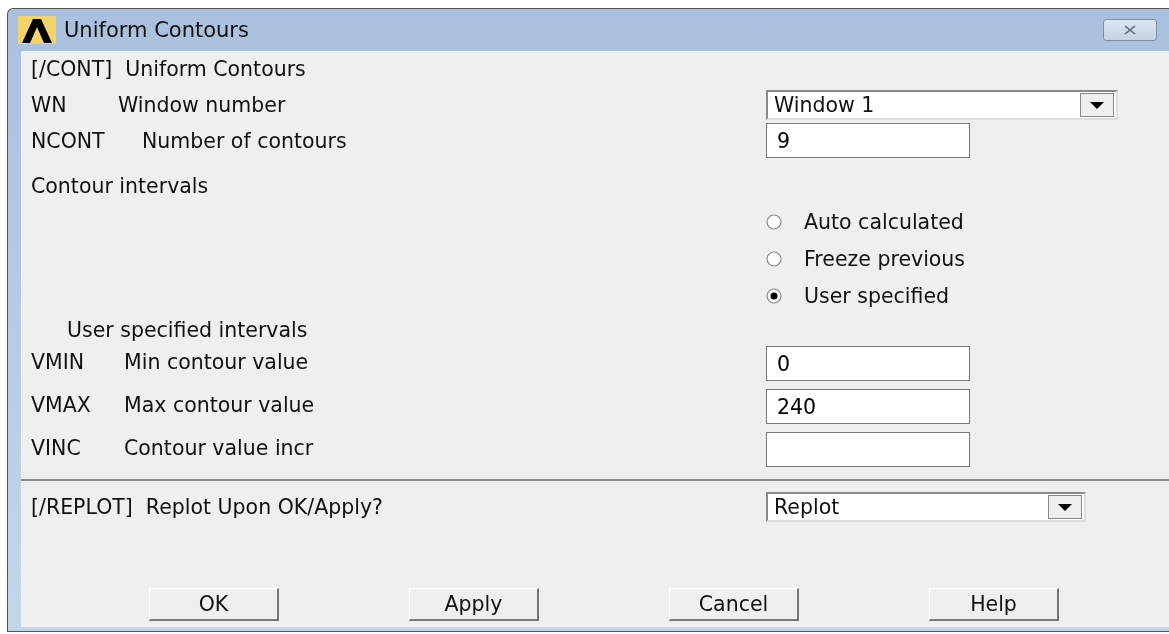  I want to click on radio-option: Auto calculated, so click(967, 221).